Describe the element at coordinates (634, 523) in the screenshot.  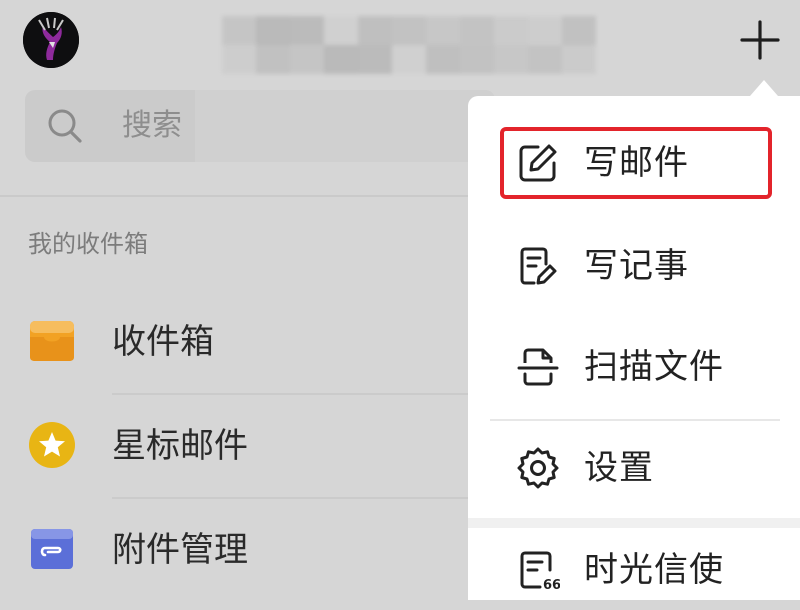
I see `menu-group-gap` at that location.